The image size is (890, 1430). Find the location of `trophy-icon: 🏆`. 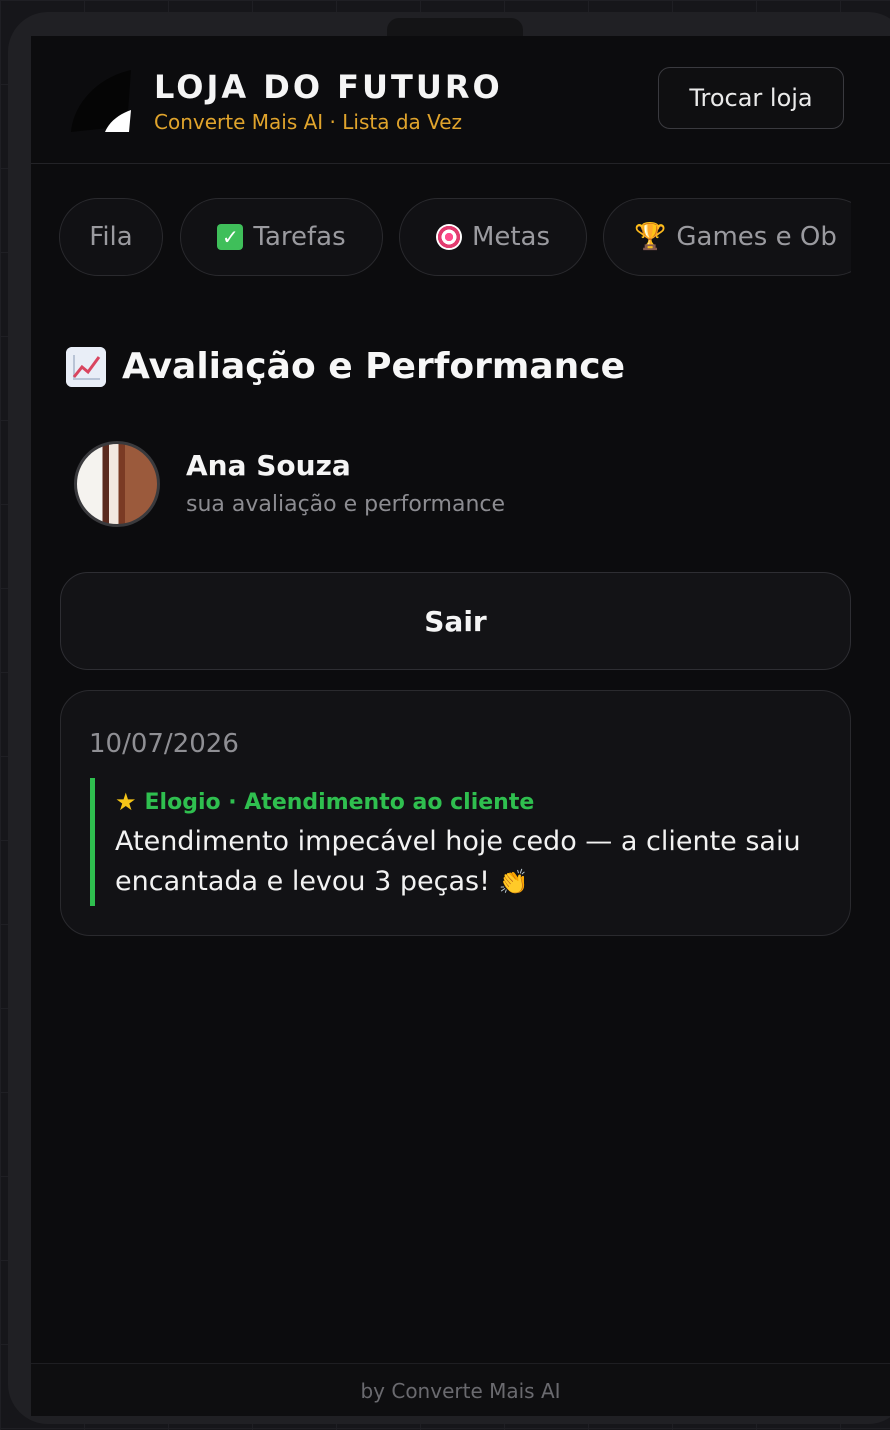

trophy-icon: 🏆 is located at coordinates (650, 237).